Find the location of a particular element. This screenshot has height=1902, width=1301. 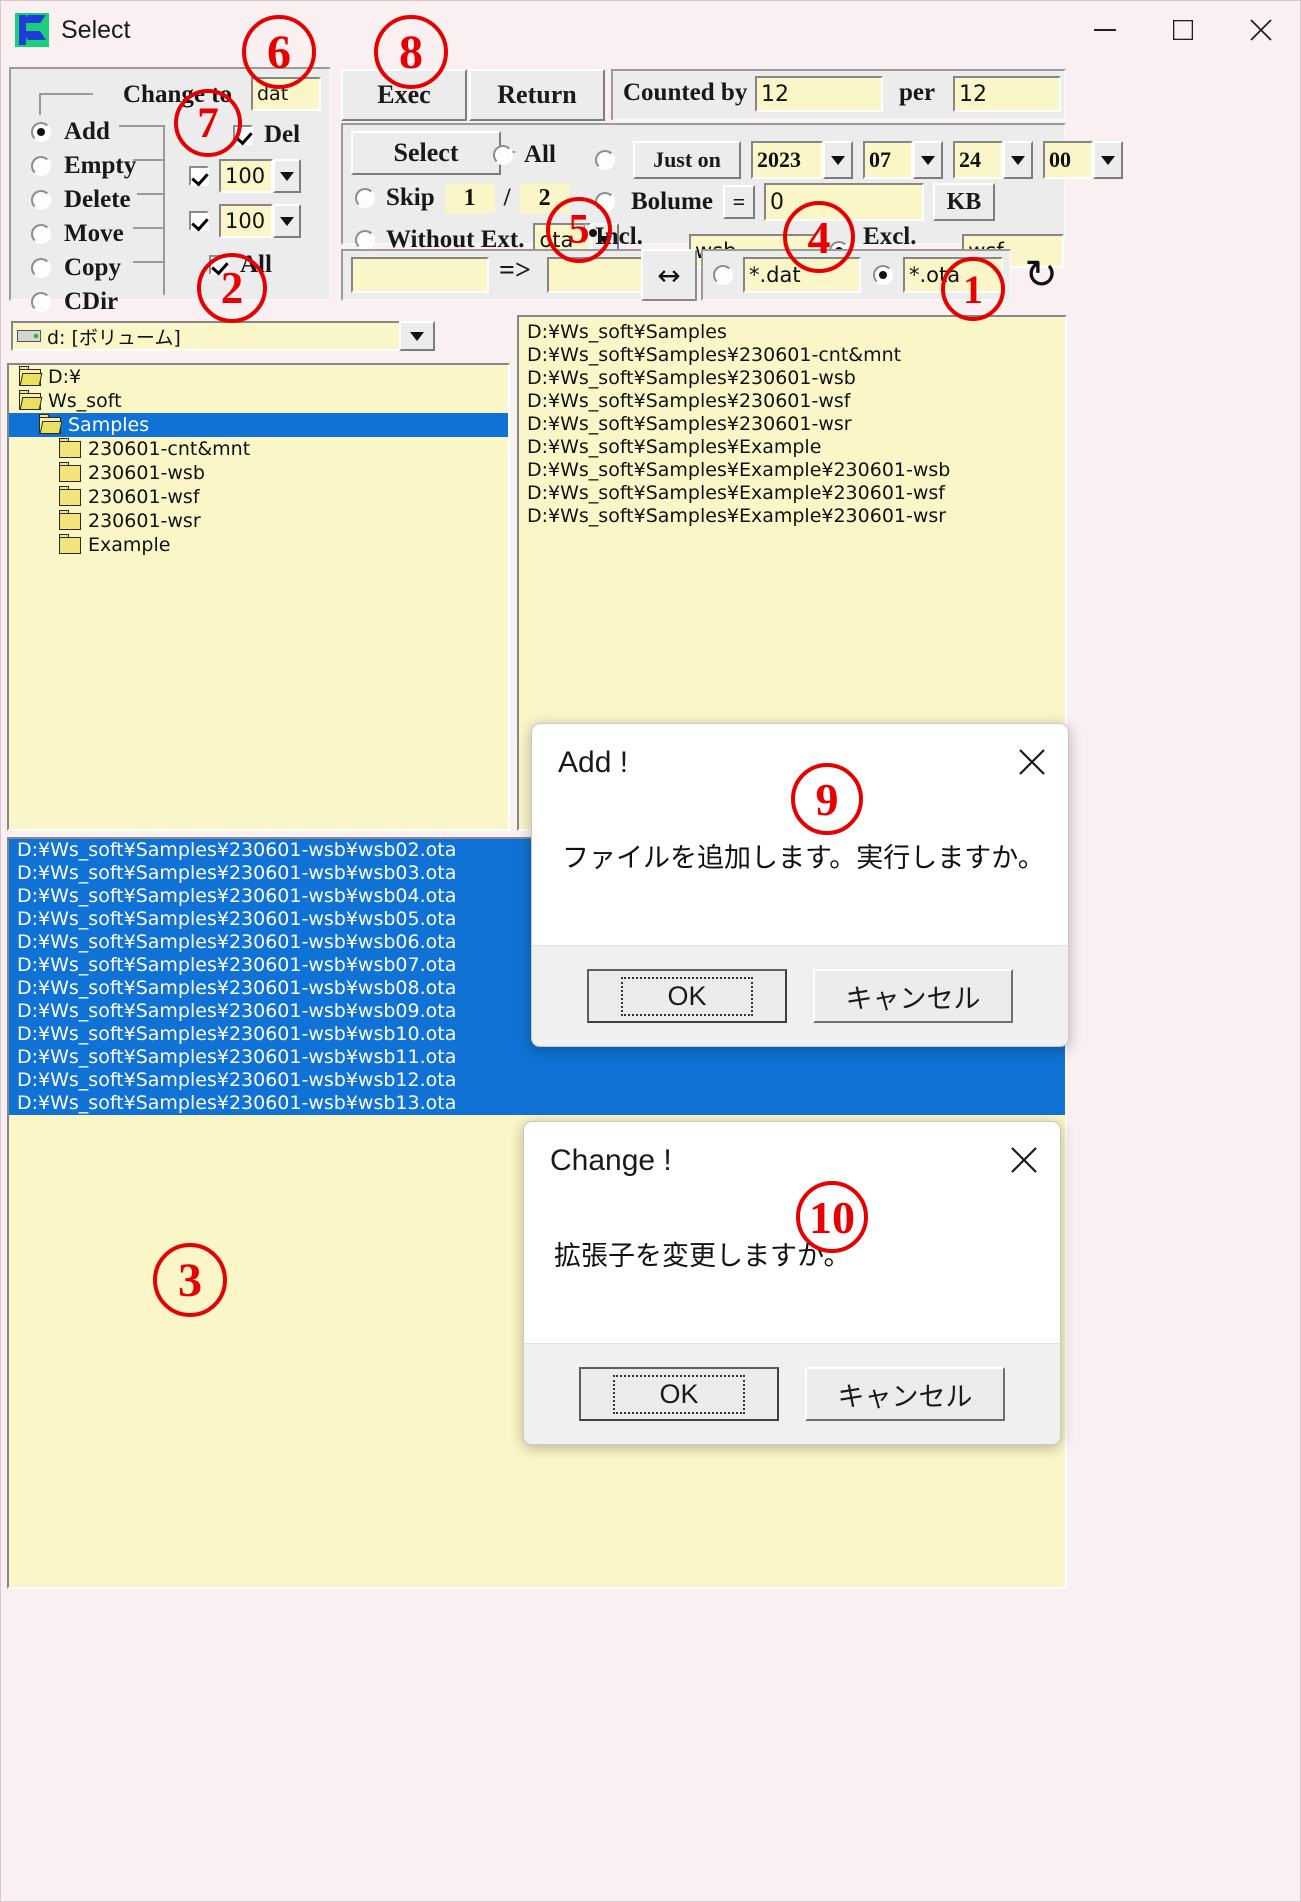

directory-list-item: D:¥Ws_soft¥Samples¥230601-wsf is located at coordinates (792, 401).